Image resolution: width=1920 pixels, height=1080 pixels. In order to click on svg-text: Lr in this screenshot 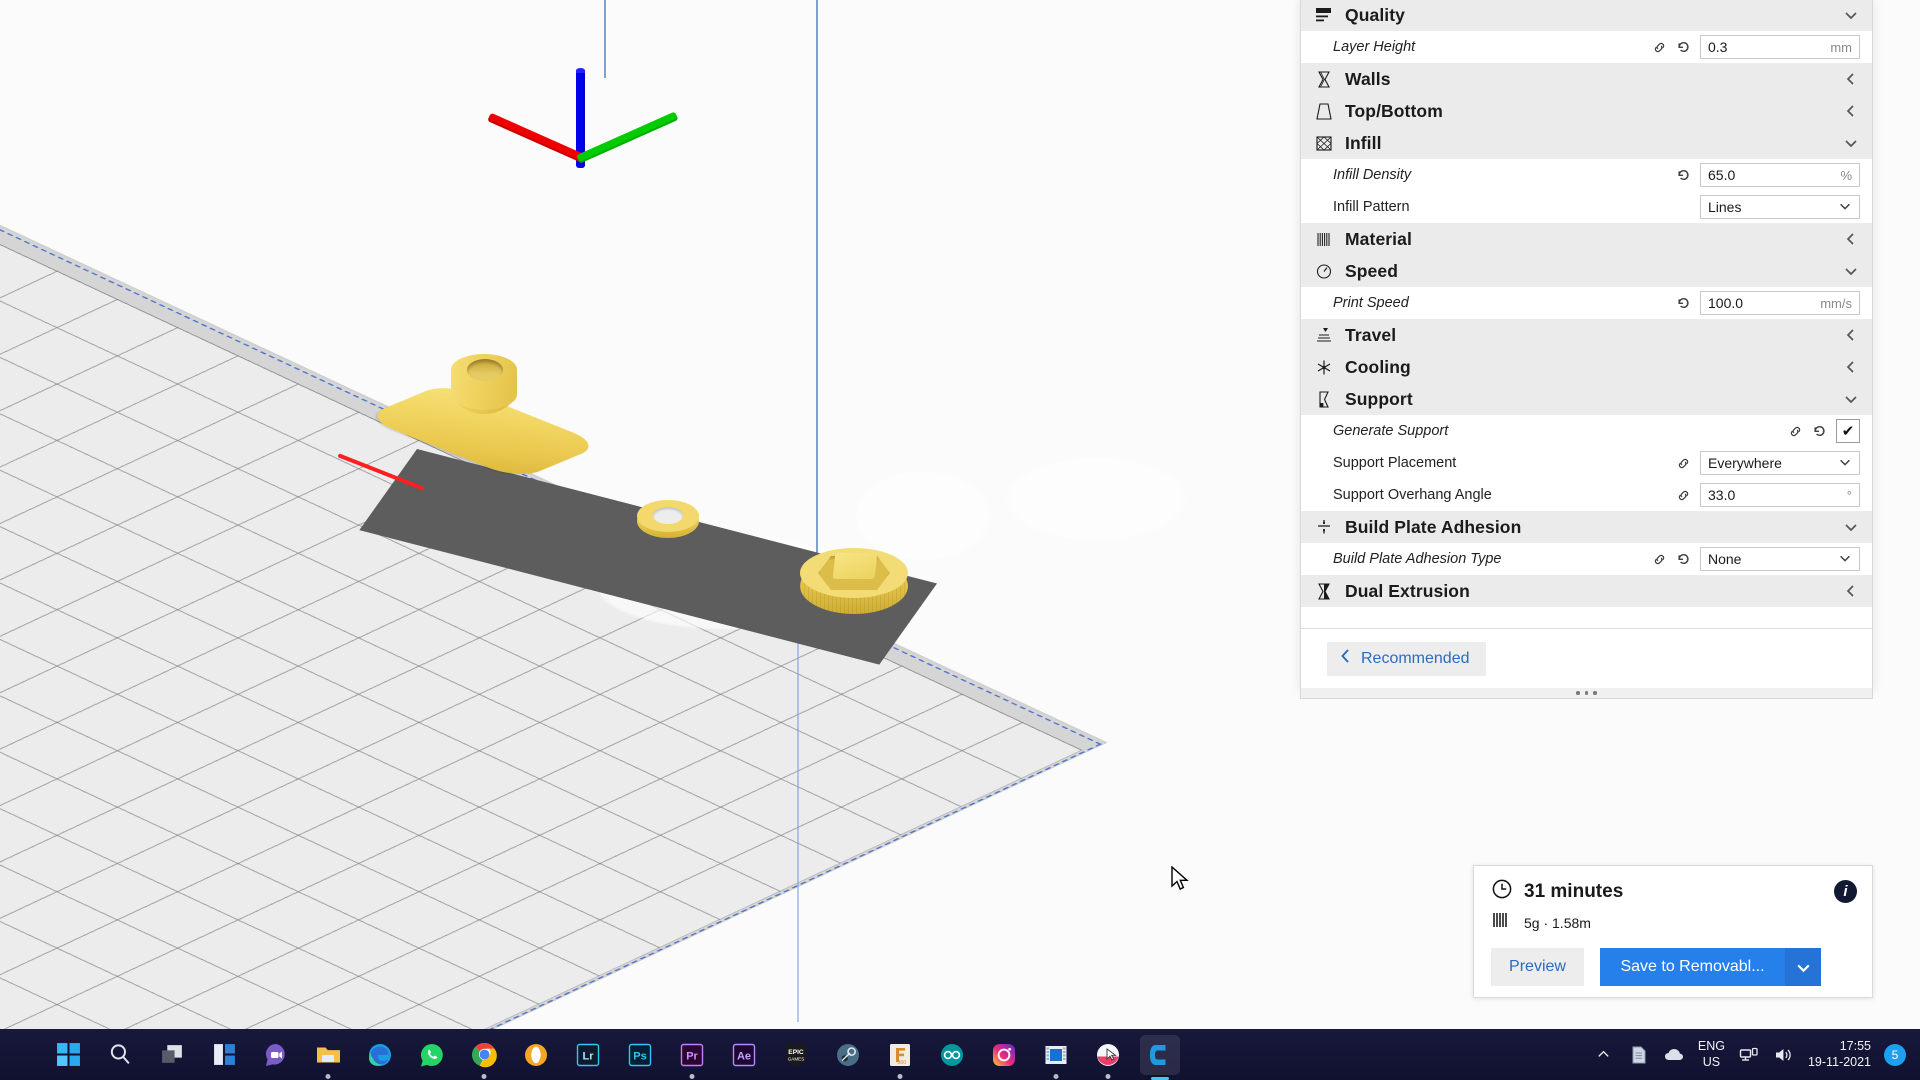, I will do `click(589, 1056)`.